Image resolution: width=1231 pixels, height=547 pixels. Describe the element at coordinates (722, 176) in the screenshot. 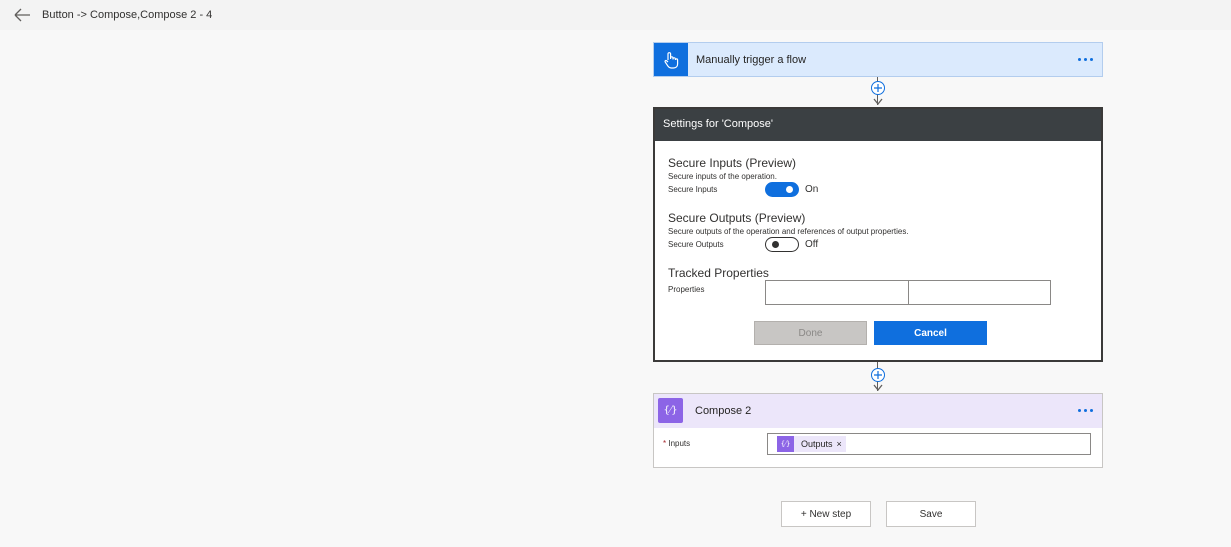

I see `secure-inputs-description: Secure inputs of the operation.` at that location.